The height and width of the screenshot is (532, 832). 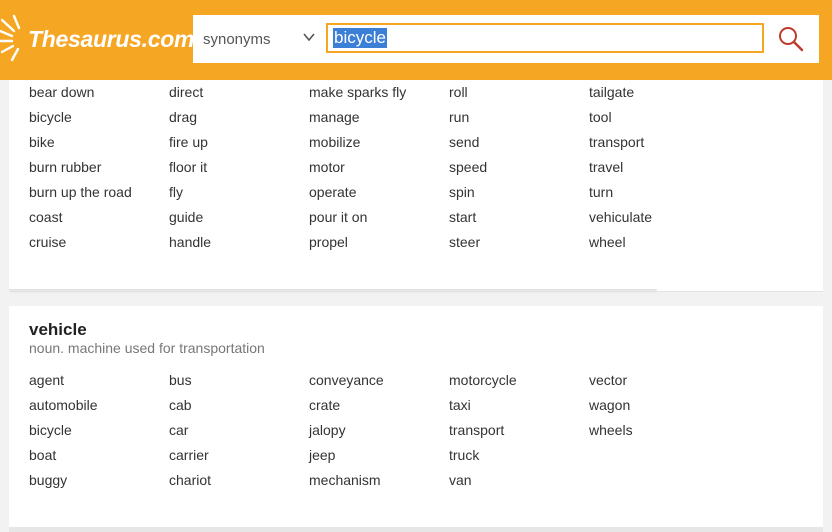 I want to click on synonym-link: burn up the road, so click(x=99, y=194).